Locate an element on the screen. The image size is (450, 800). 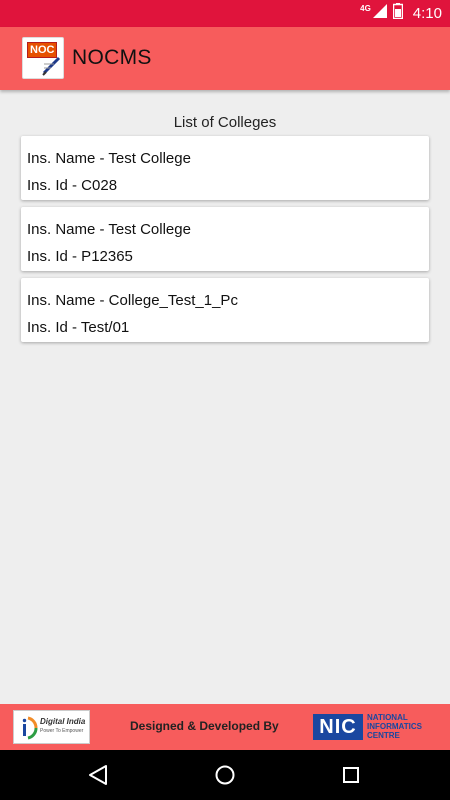
college-id: Ins. Id - Test/01 is located at coordinates (78, 327).